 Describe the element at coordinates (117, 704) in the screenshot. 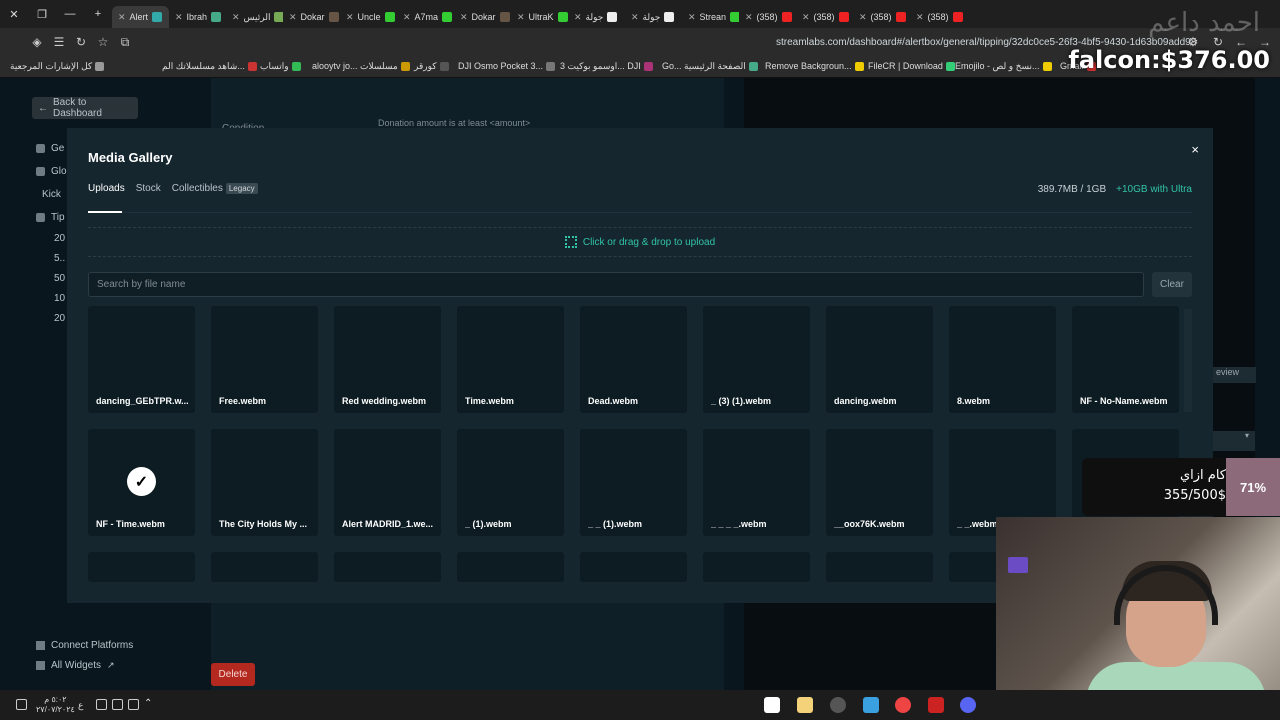

I see `volume-icon` at that location.